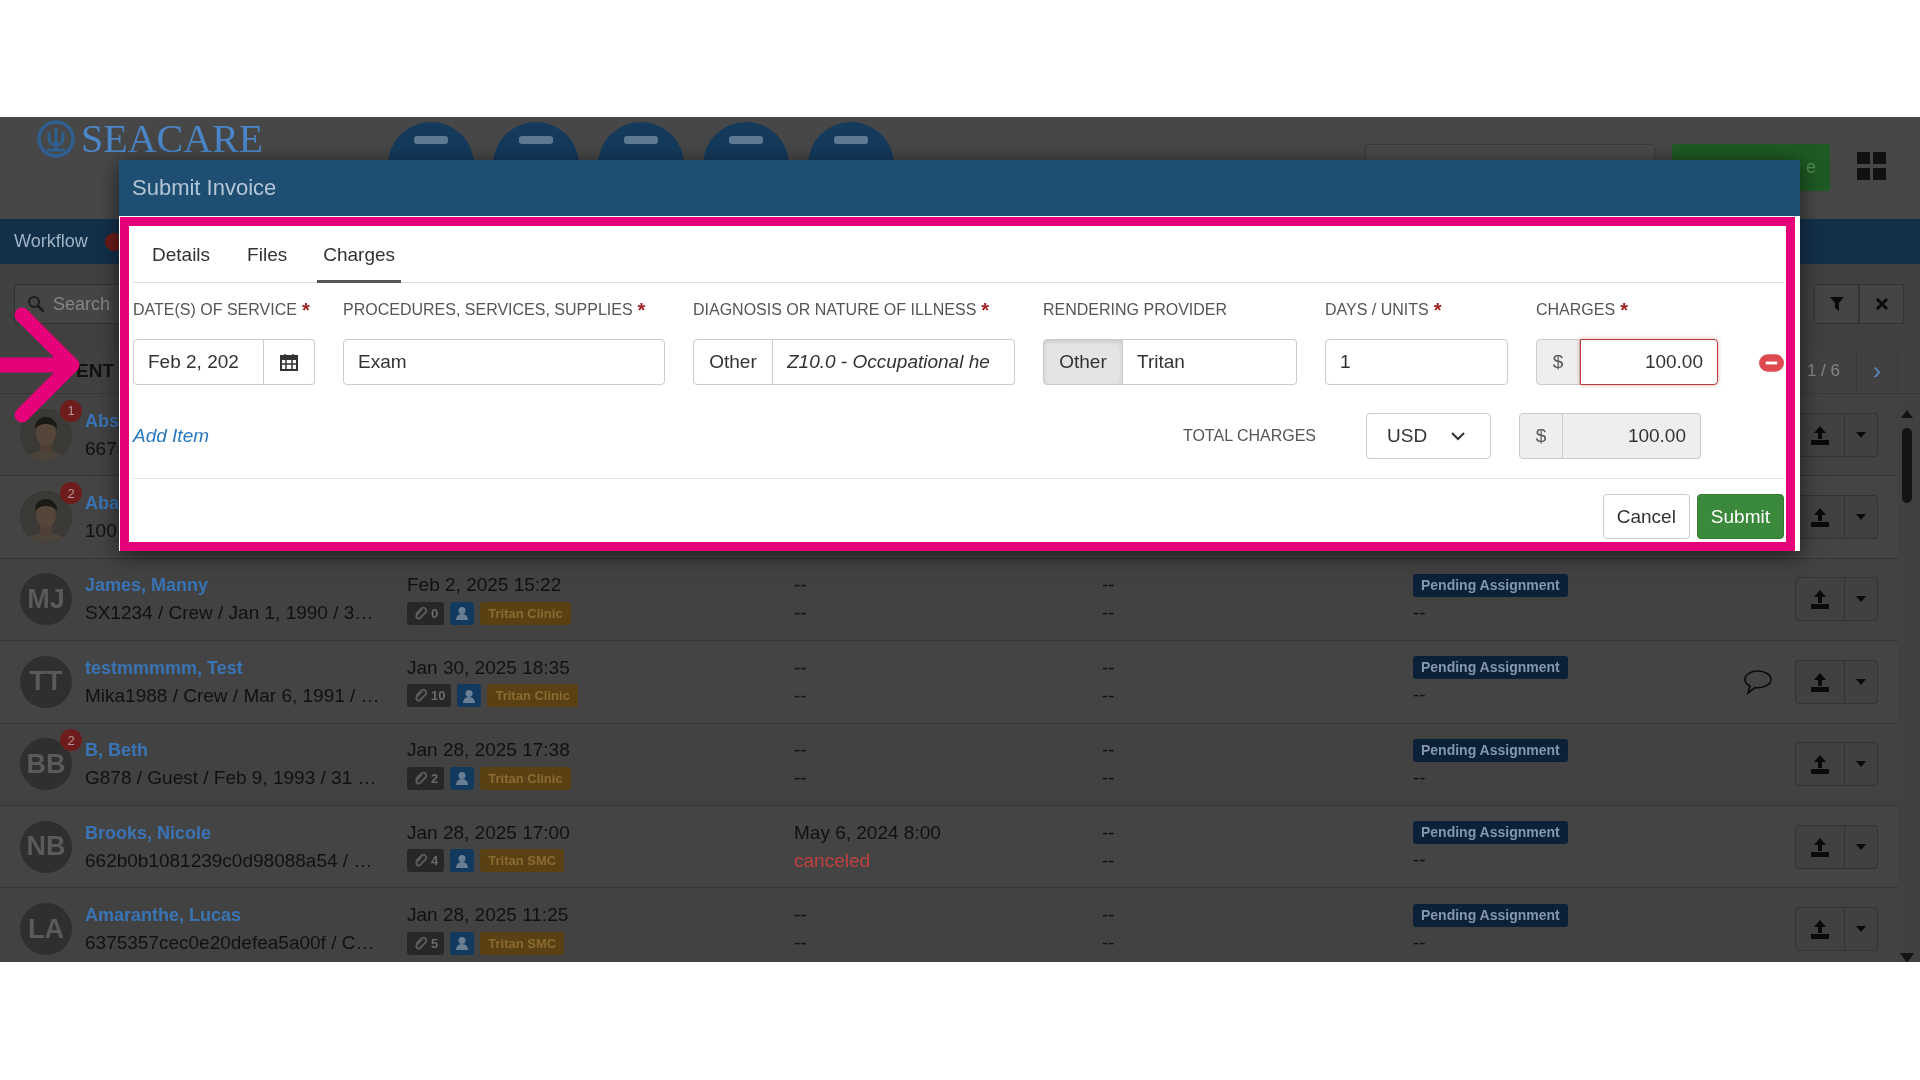  What do you see at coordinates (36, 304) in the screenshot?
I see `search-icon` at bounding box center [36, 304].